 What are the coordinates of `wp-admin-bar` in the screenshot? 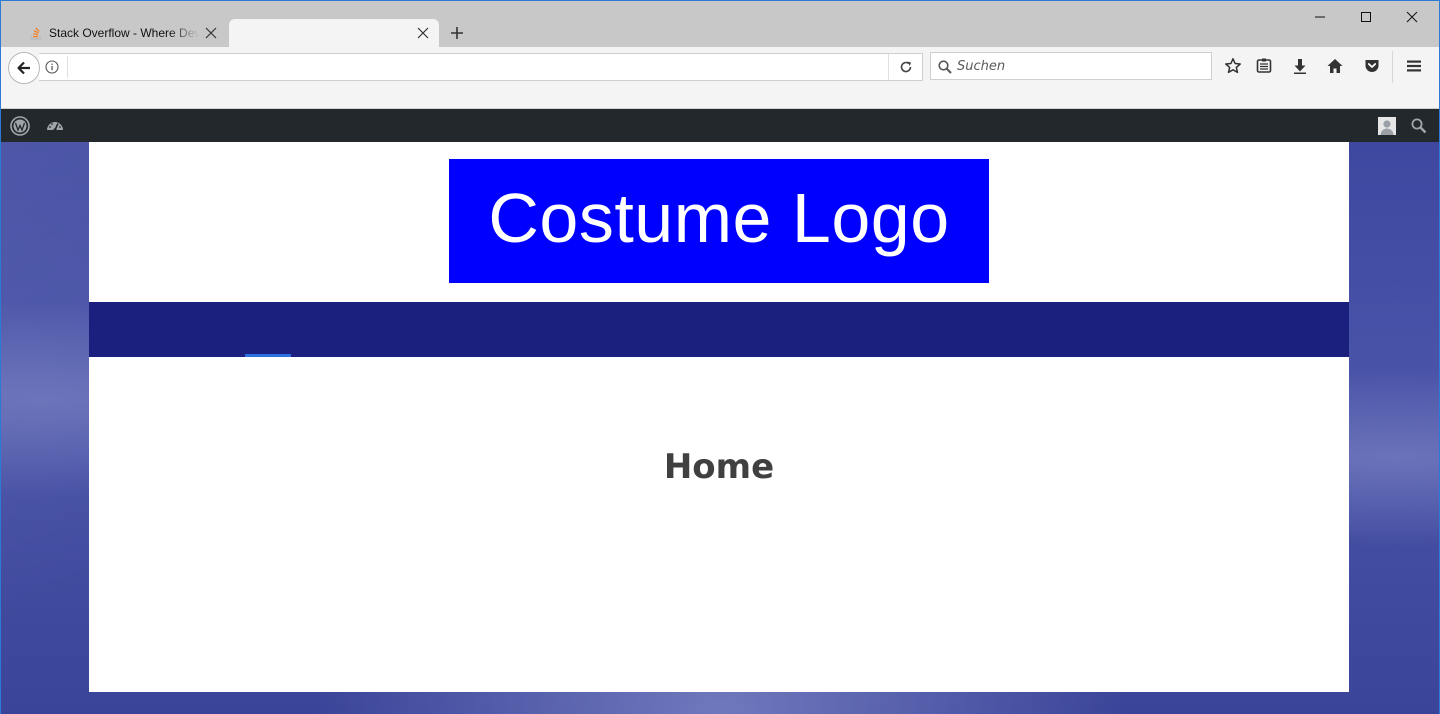 It's located at (720, 125).